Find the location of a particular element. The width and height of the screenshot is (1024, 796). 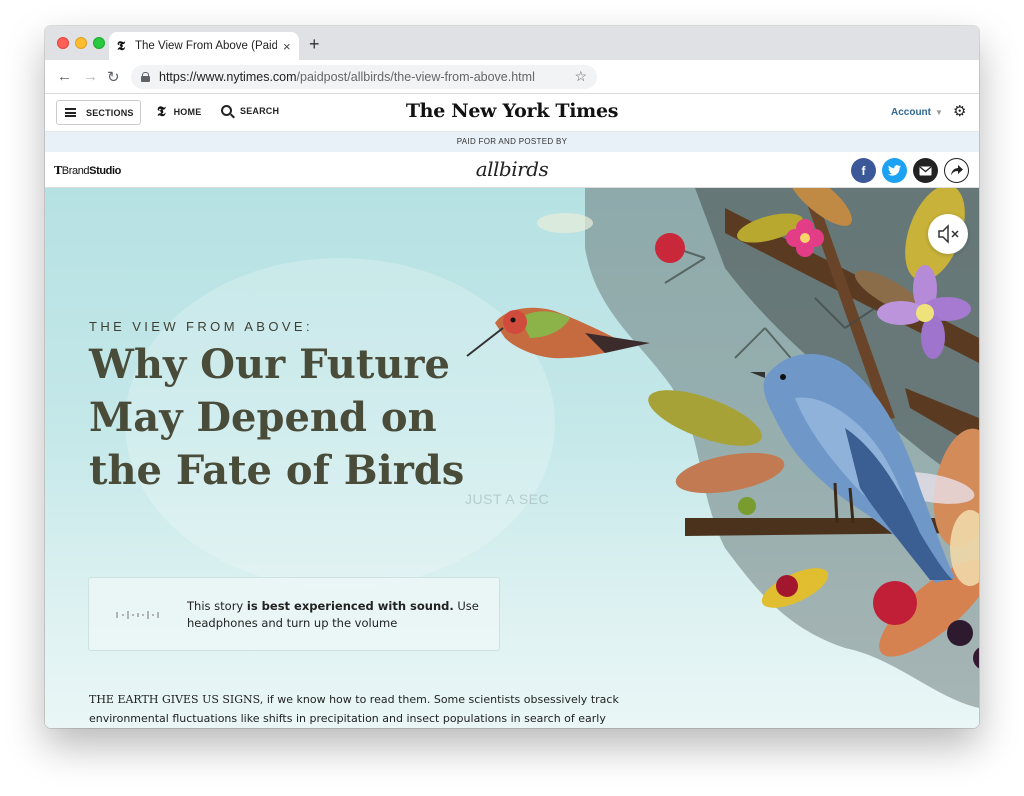

reload-icon: ↻ is located at coordinates (113, 77).